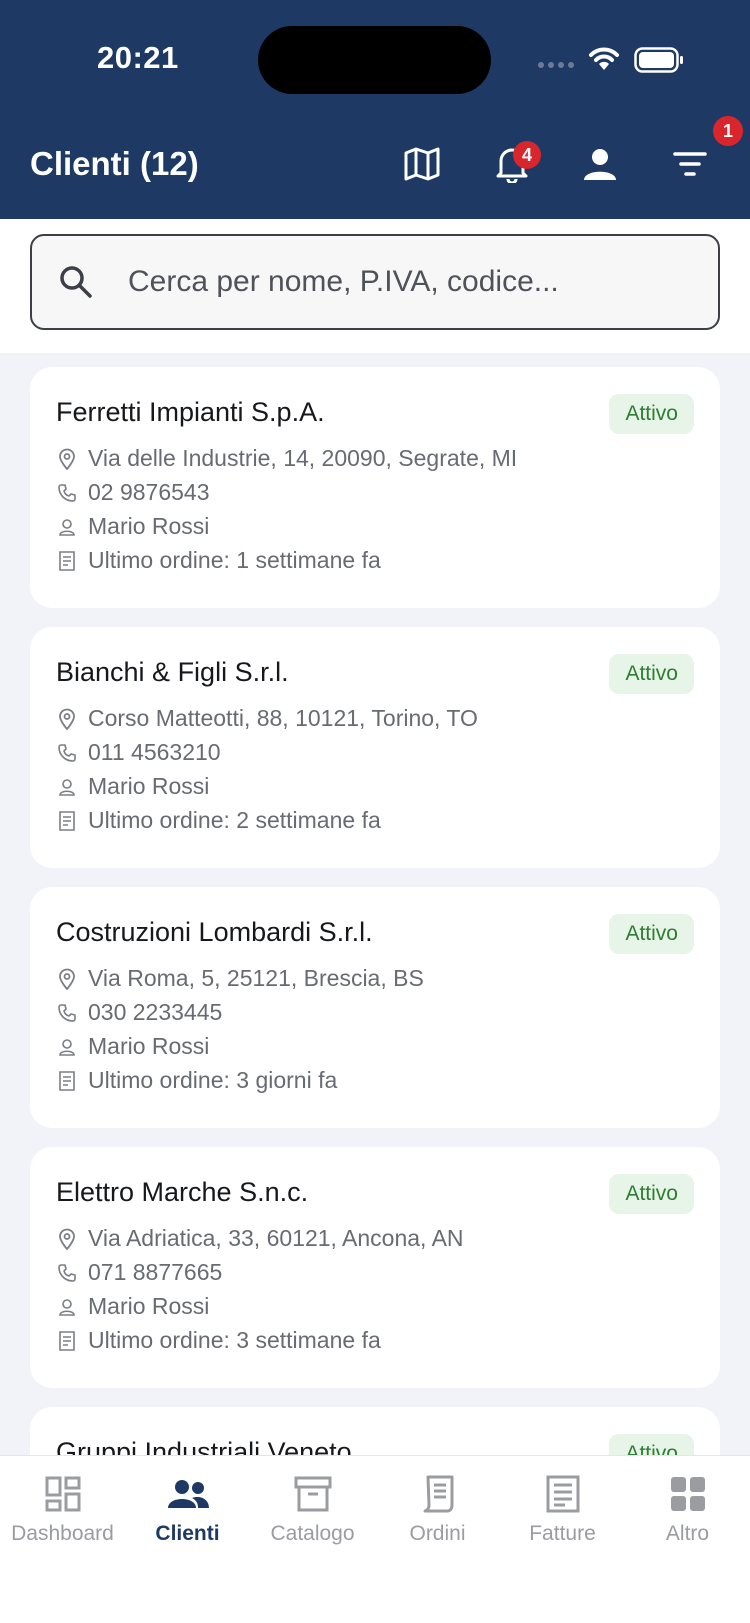  What do you see at coordinates (218, 1340) in the screenshot?
I see `client-last-order: Ultimo ordine: 3 settimane fa` at bounding box center [218, 1340].